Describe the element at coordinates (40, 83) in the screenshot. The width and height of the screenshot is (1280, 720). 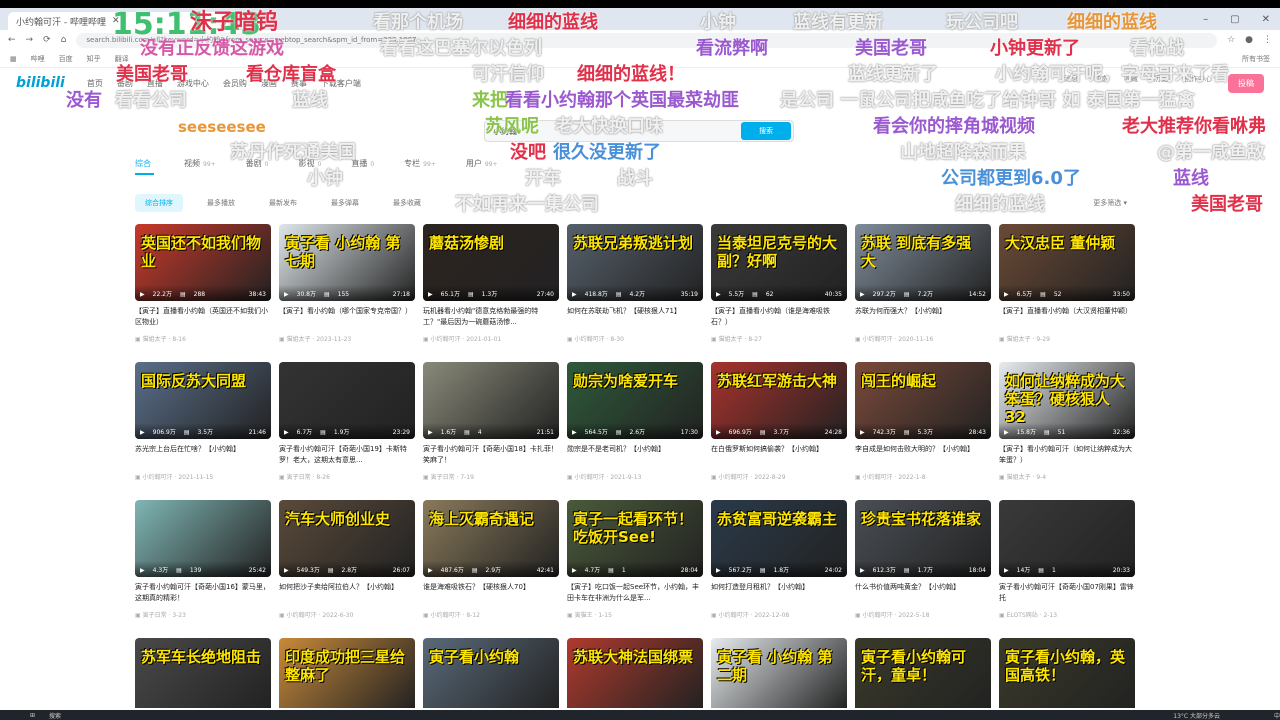
I see `bilibili-logo: bilibili` at that location.